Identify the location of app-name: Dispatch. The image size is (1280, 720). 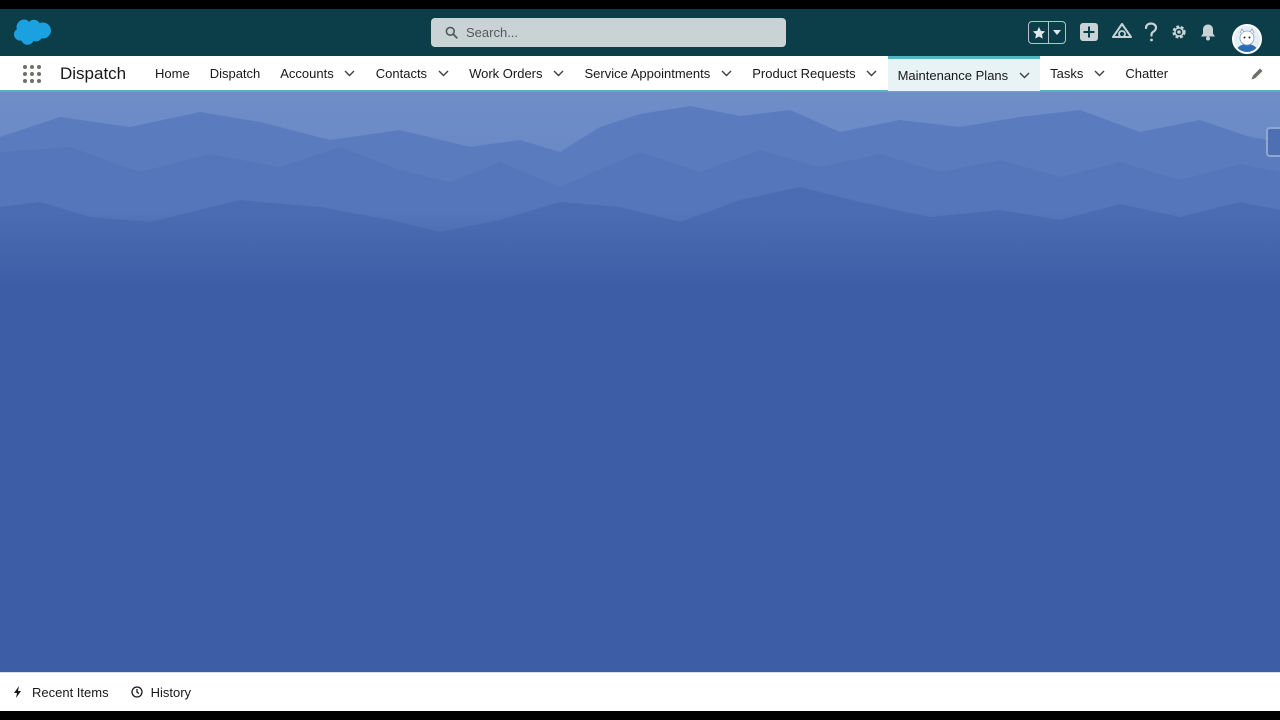
(93, 73).